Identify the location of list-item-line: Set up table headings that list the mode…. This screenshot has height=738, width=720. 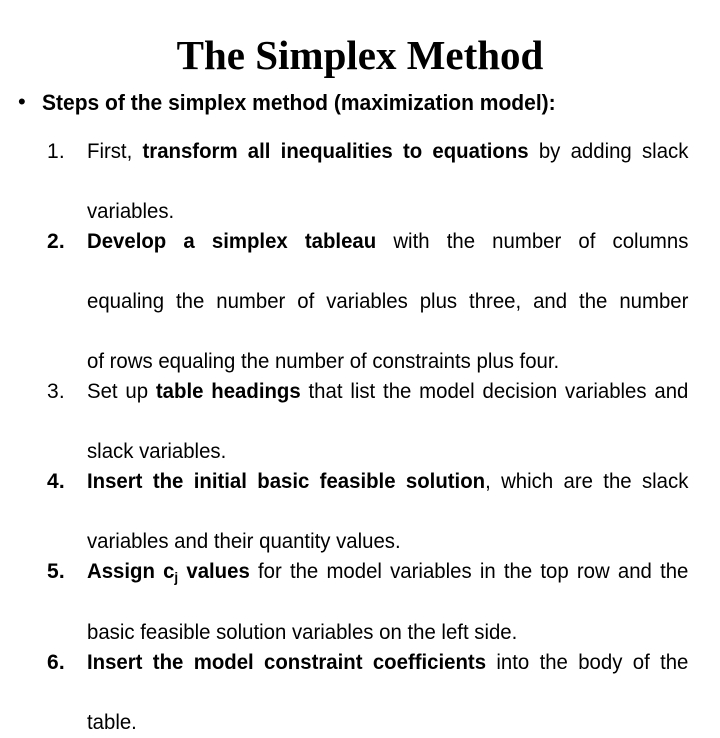
(387, 407).